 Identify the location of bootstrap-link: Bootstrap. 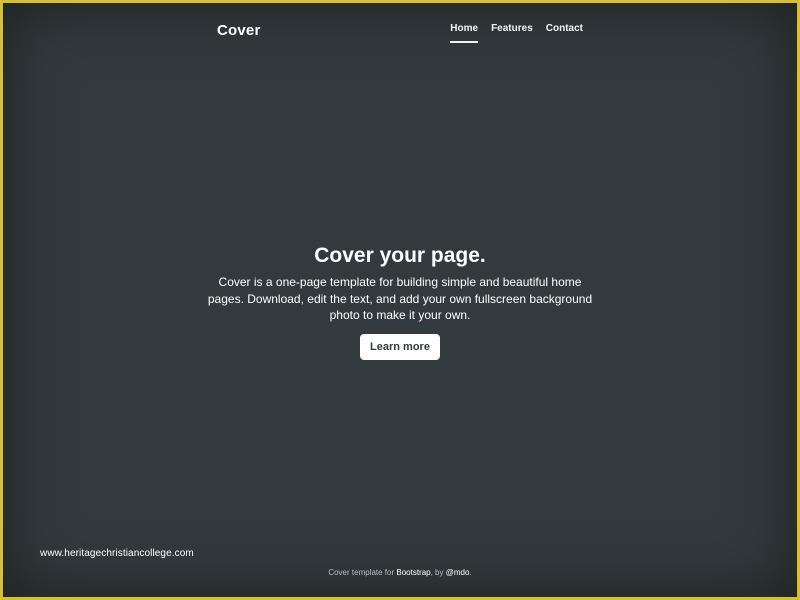
(413, 572).